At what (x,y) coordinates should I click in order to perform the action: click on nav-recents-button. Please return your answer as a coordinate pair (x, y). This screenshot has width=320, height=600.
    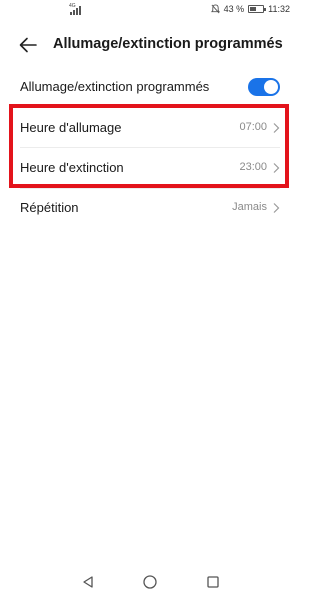
    Looking at the image, I should click on (213, 582).